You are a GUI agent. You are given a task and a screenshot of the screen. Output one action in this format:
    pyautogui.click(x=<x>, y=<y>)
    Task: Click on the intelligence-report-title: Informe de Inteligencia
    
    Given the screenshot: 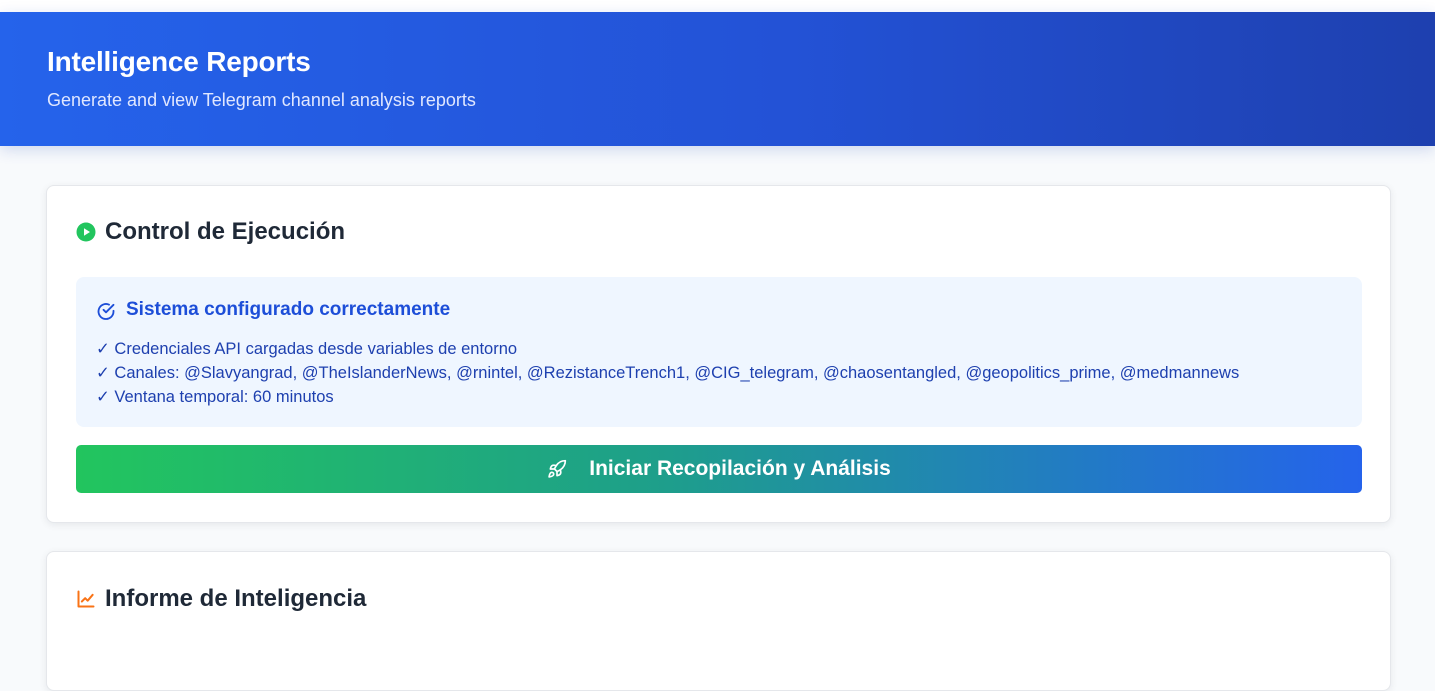 What is the action you would take?
    pyautogui.click(x=236, y=598)
    